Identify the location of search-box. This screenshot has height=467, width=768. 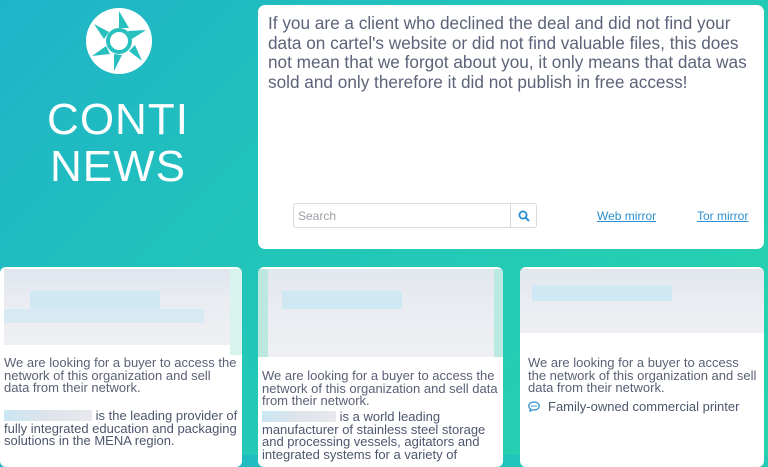
(415, 215).